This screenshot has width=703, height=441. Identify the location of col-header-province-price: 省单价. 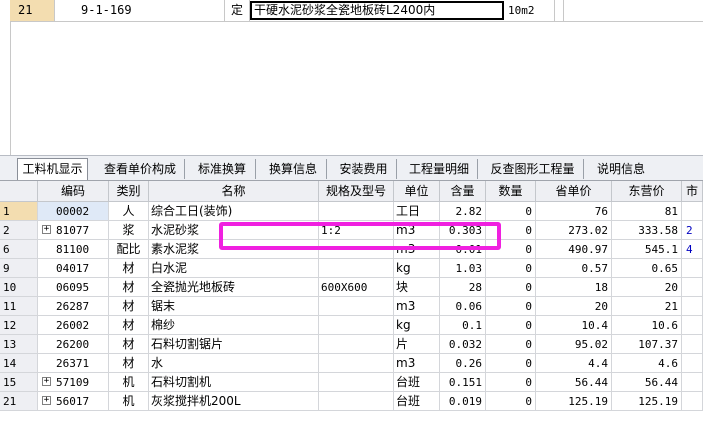
(574, 191).